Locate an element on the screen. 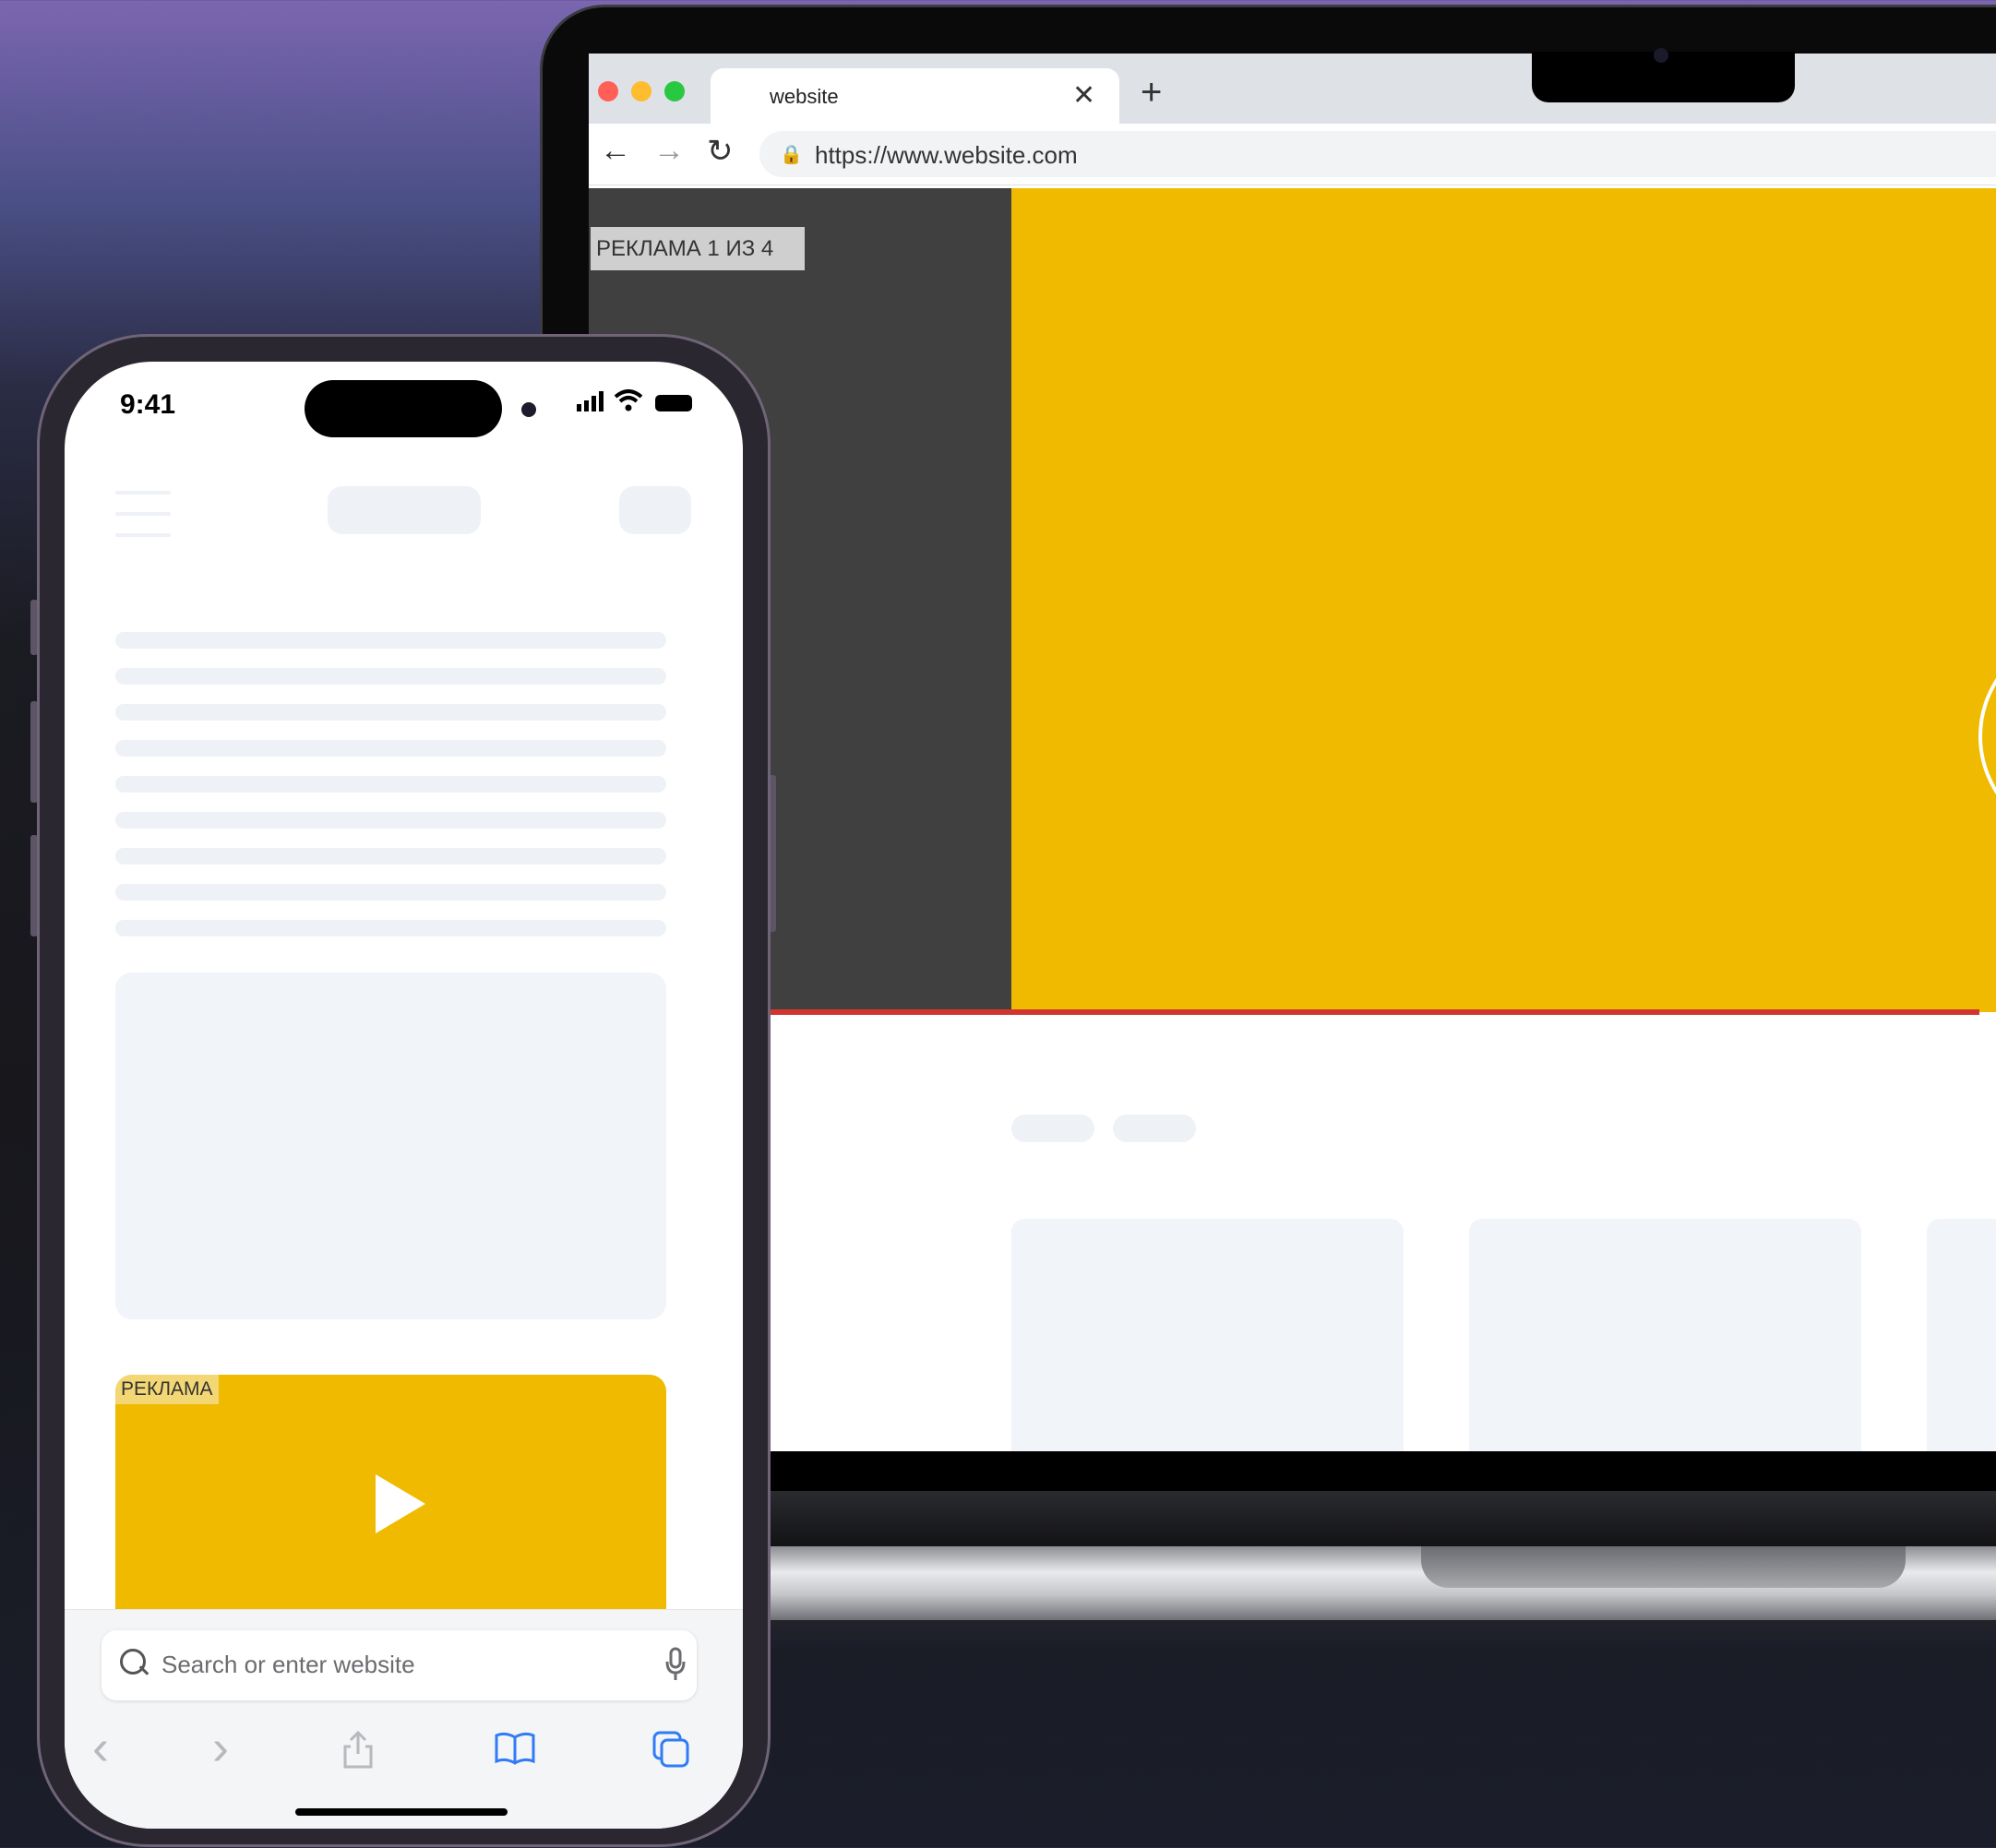 This screenshot has width=1996, height=1848. close-icon: ✕ is located at coordinates (1083, 95).